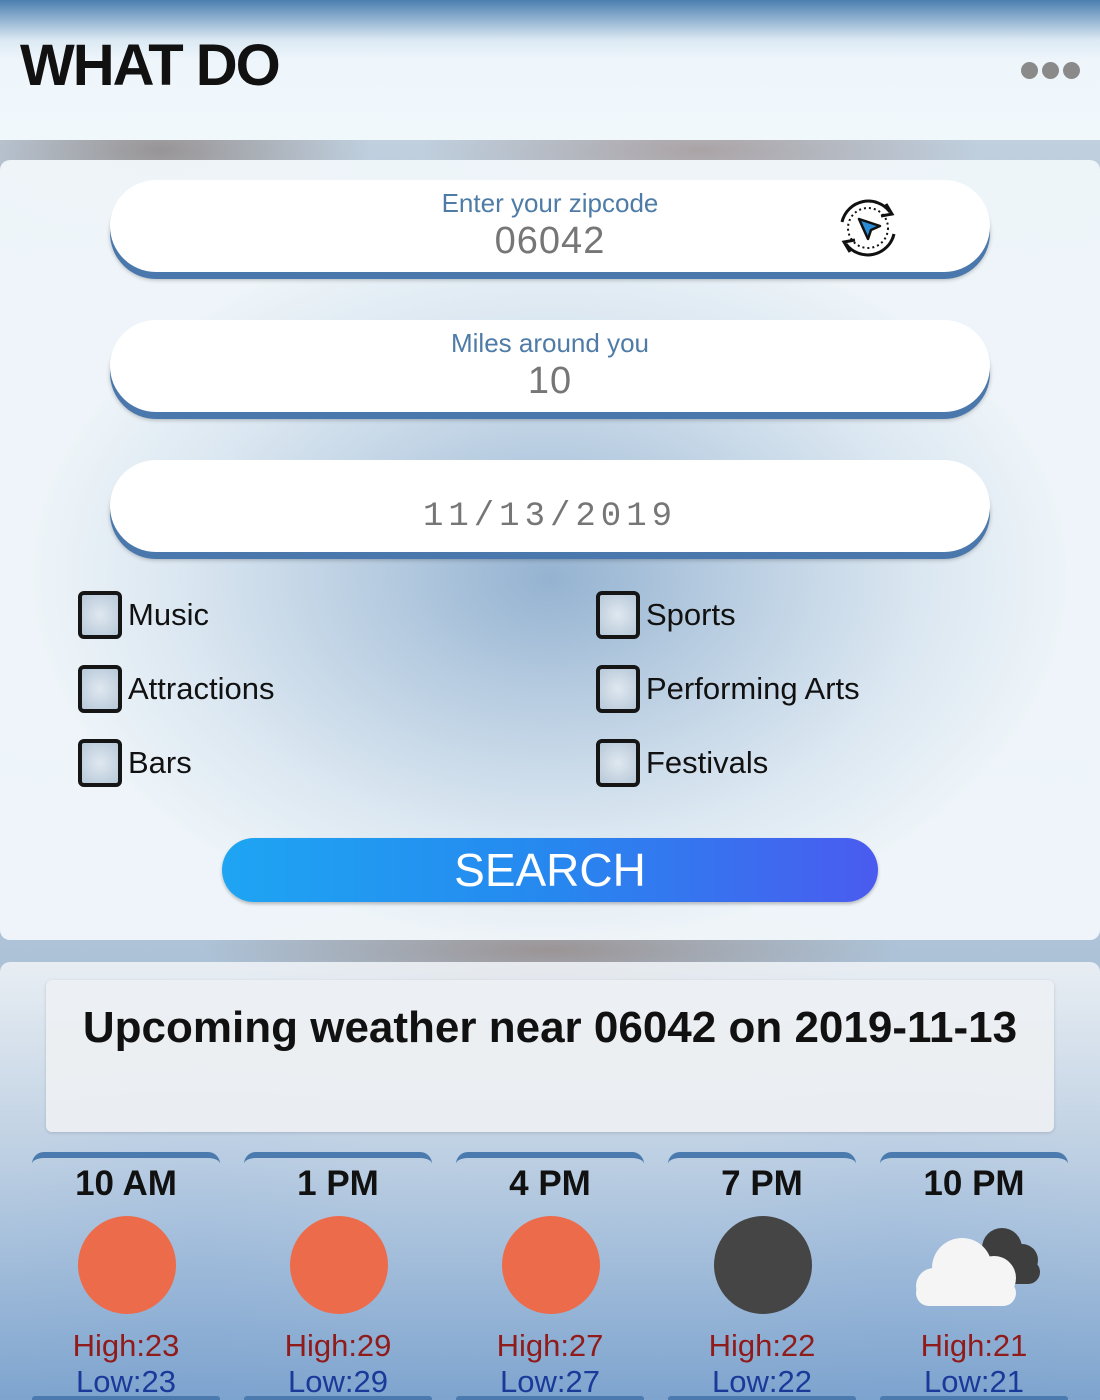  What do you see at coordinates (550, 1345) in the screenshot?
I see `forecast-high: High:27` at bounding box center [550, 1345].